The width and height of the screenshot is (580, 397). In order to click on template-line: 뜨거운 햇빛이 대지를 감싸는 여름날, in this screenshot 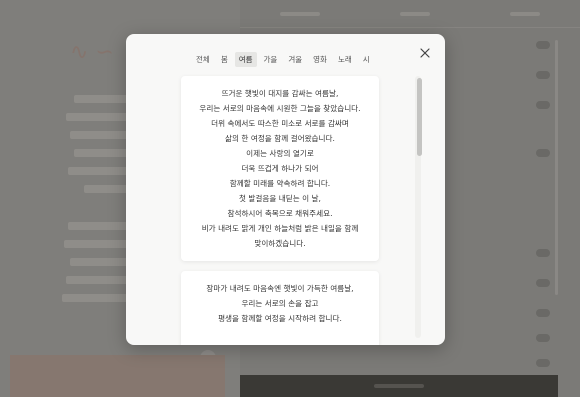, I will do `click(280, 93)`.